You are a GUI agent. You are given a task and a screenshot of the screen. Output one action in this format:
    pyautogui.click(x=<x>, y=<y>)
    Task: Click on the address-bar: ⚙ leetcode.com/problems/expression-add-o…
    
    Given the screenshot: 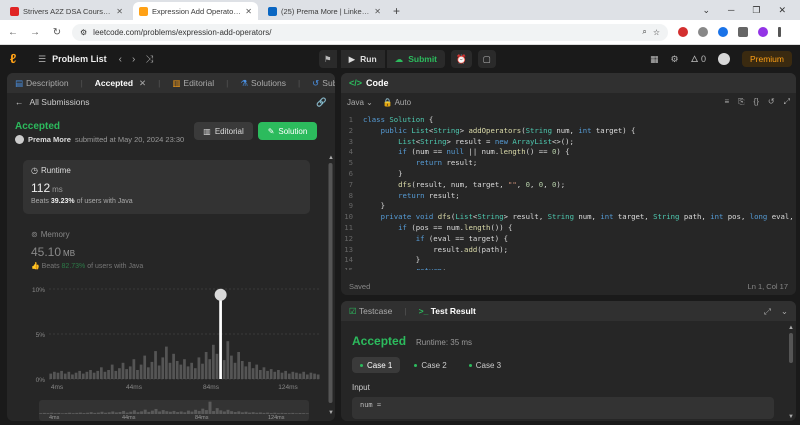 What is the action you would take?
    pyautogui.click(x=370, y=32)
    